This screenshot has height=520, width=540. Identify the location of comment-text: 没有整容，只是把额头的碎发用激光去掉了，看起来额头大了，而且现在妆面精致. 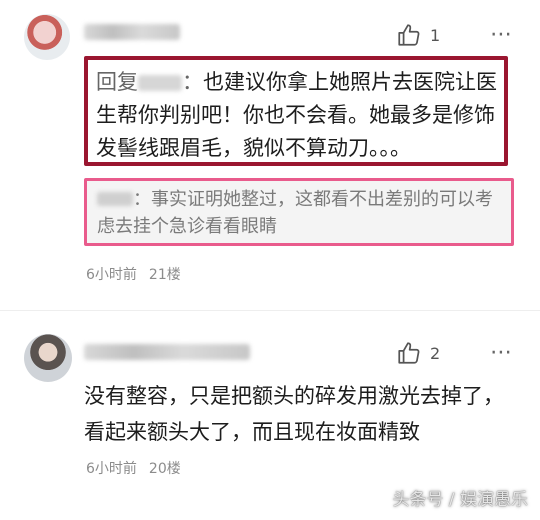
(294, 414).